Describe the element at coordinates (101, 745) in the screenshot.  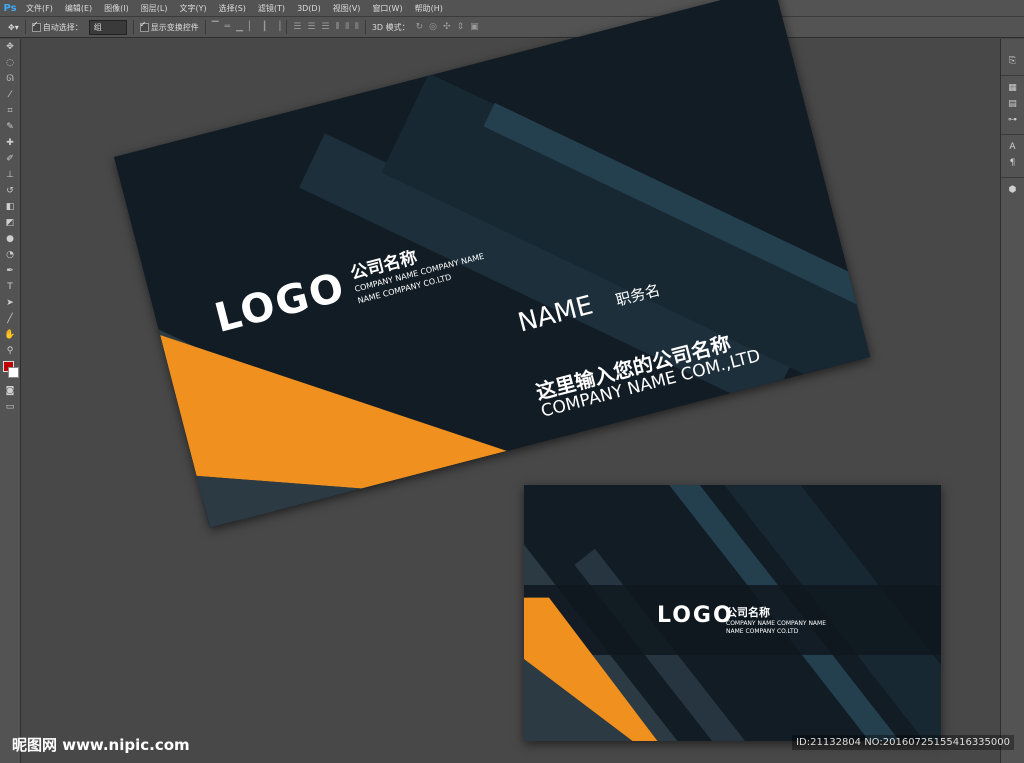
I see `site-watermark: 昵图网 www.nipic.com` at that location.